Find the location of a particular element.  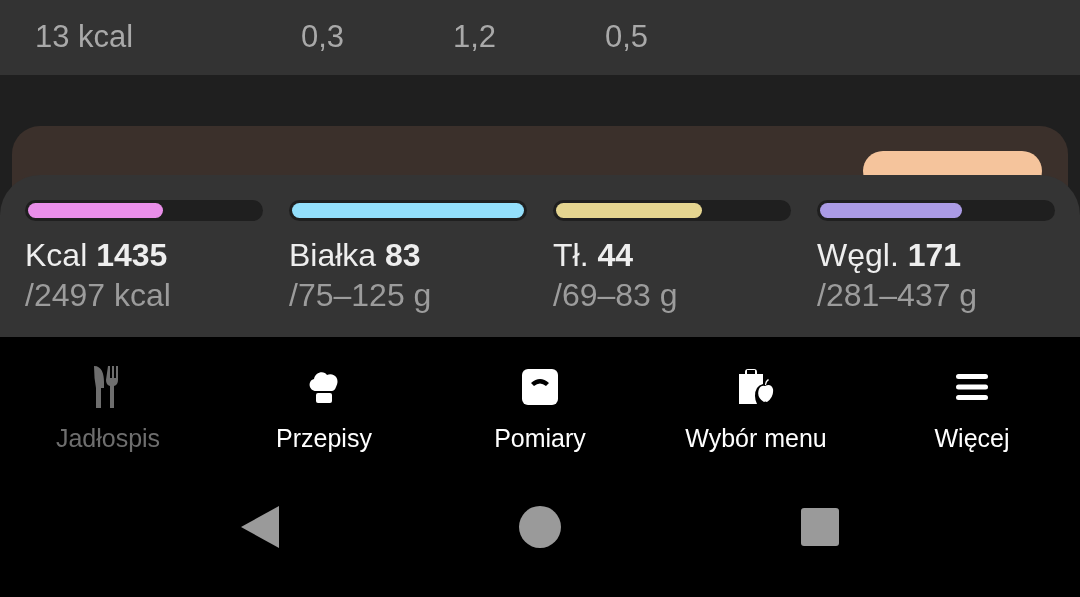

nav-tab: Więcej is located at coordinates (972, 415).